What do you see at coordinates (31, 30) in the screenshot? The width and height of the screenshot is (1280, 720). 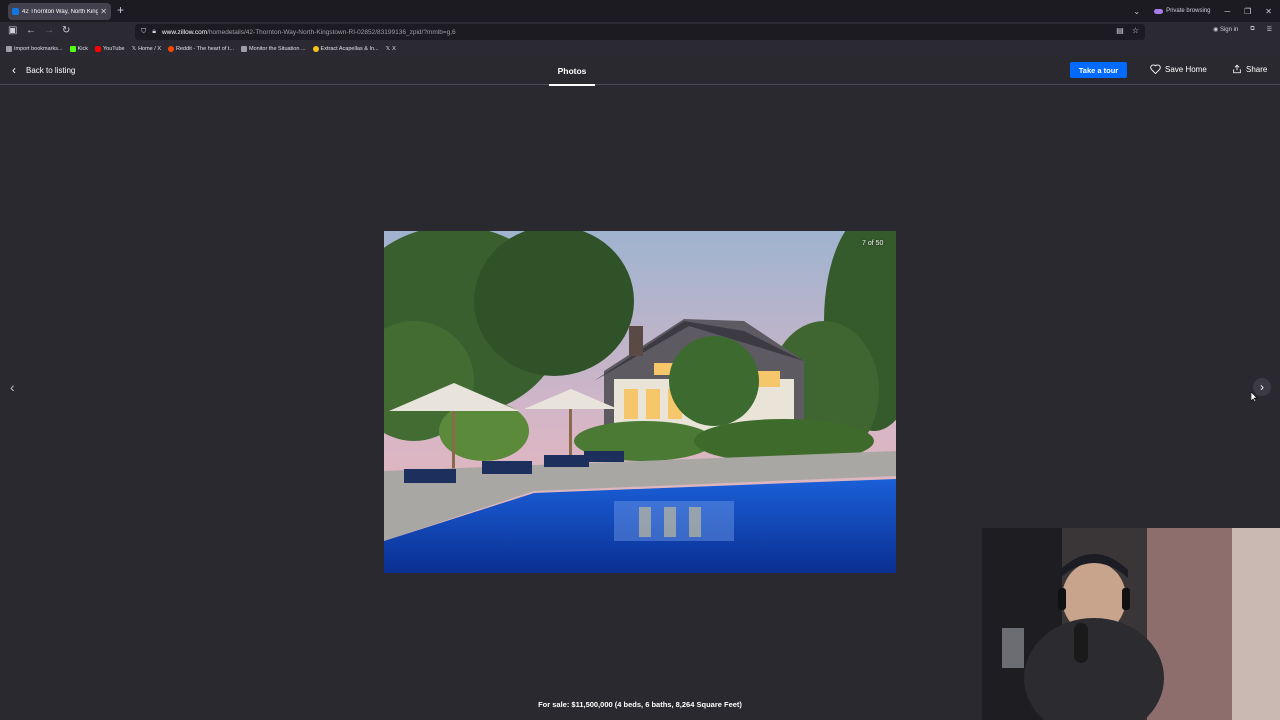 I see `back-arrow-icon: ←` at bounding box center [31, 30].